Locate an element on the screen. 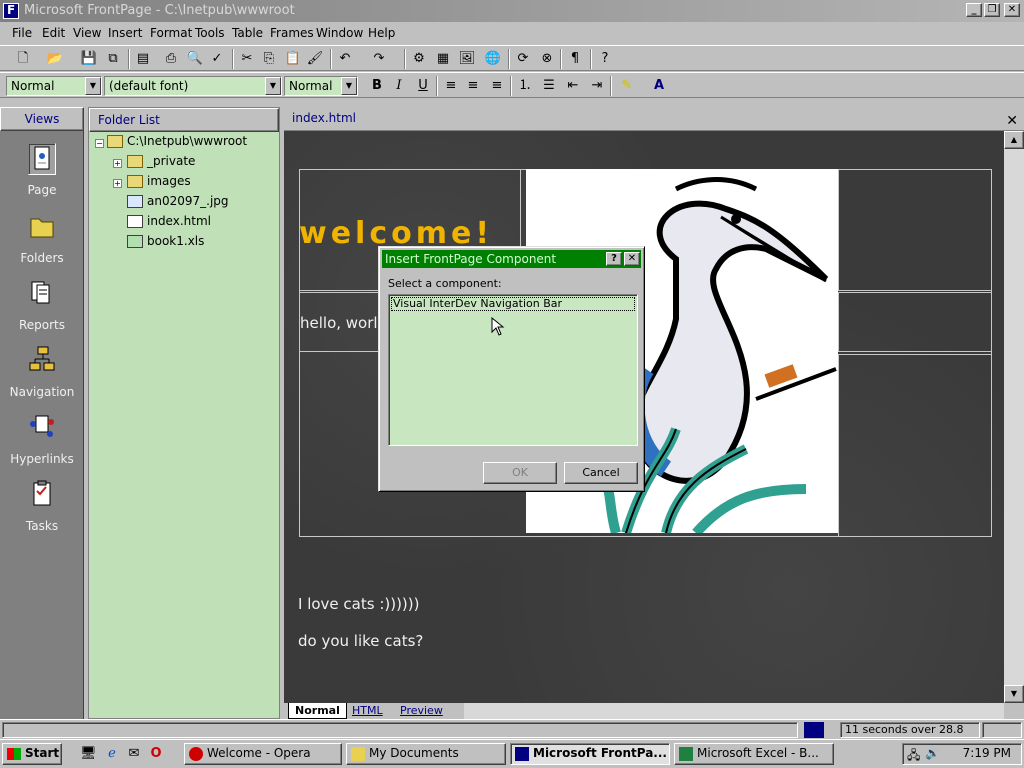  scroll-up-icon: ▲ is located at coordinates (1014, 140).